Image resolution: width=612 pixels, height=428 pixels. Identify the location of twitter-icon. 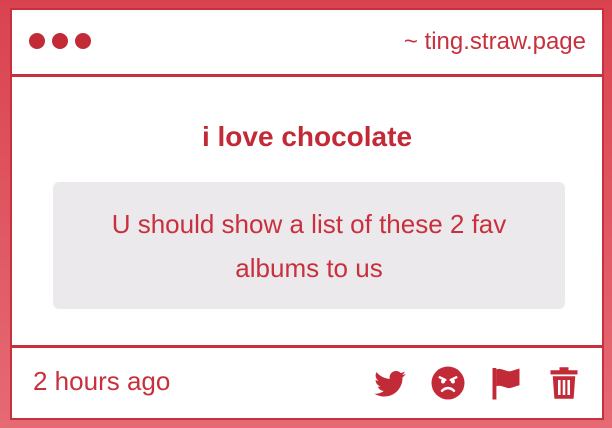
(390, 383).